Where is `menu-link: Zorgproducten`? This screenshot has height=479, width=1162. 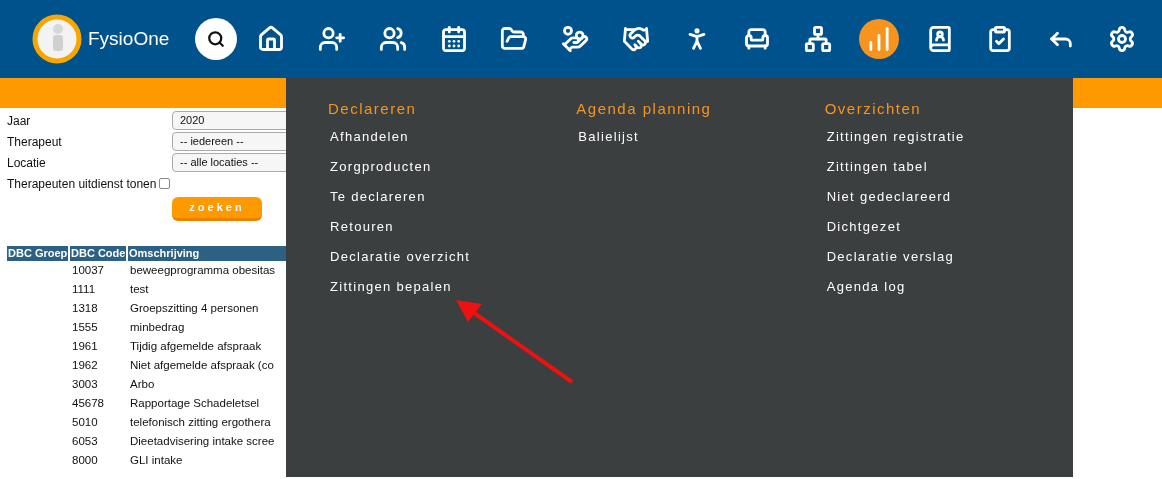 menu-link: Zorgproducten is located at coordinates (380, 167).